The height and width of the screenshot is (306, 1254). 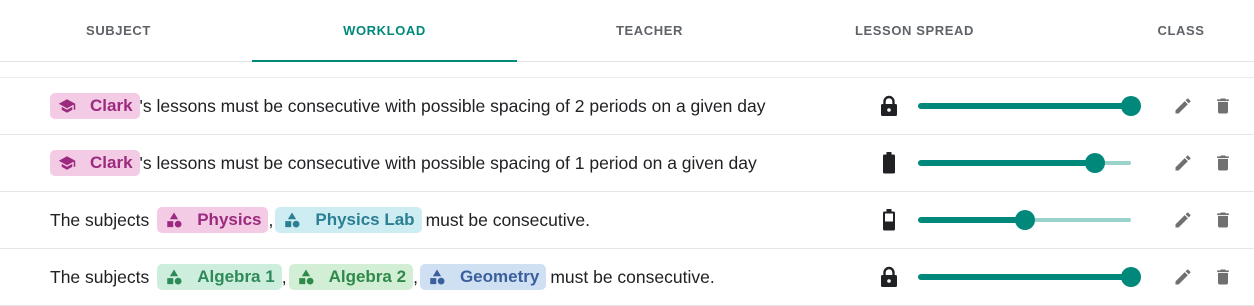 I want to click on tab-class: CLASS, so click(x=1181, y=30).